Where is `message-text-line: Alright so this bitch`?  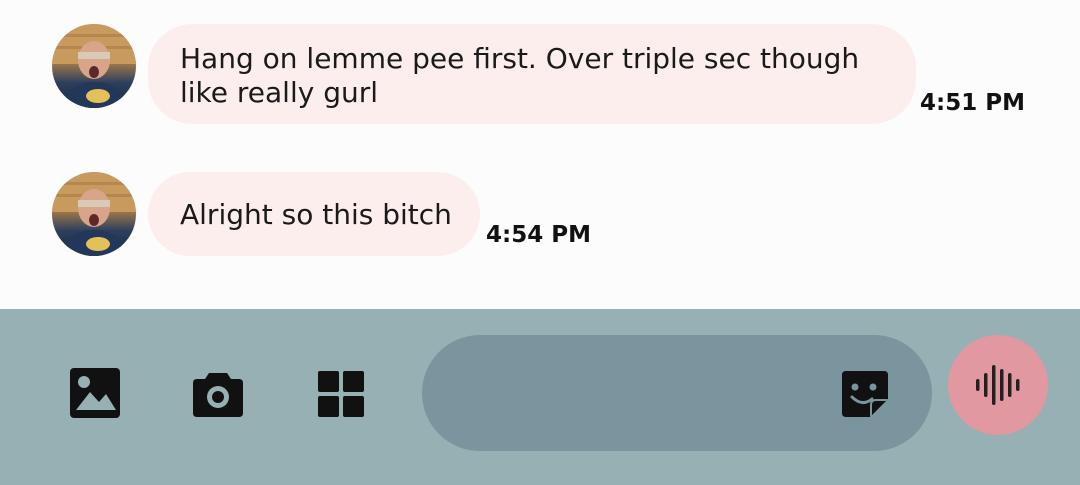 message-text-line: Alright so this bitch is located at coordinates (316, 214).